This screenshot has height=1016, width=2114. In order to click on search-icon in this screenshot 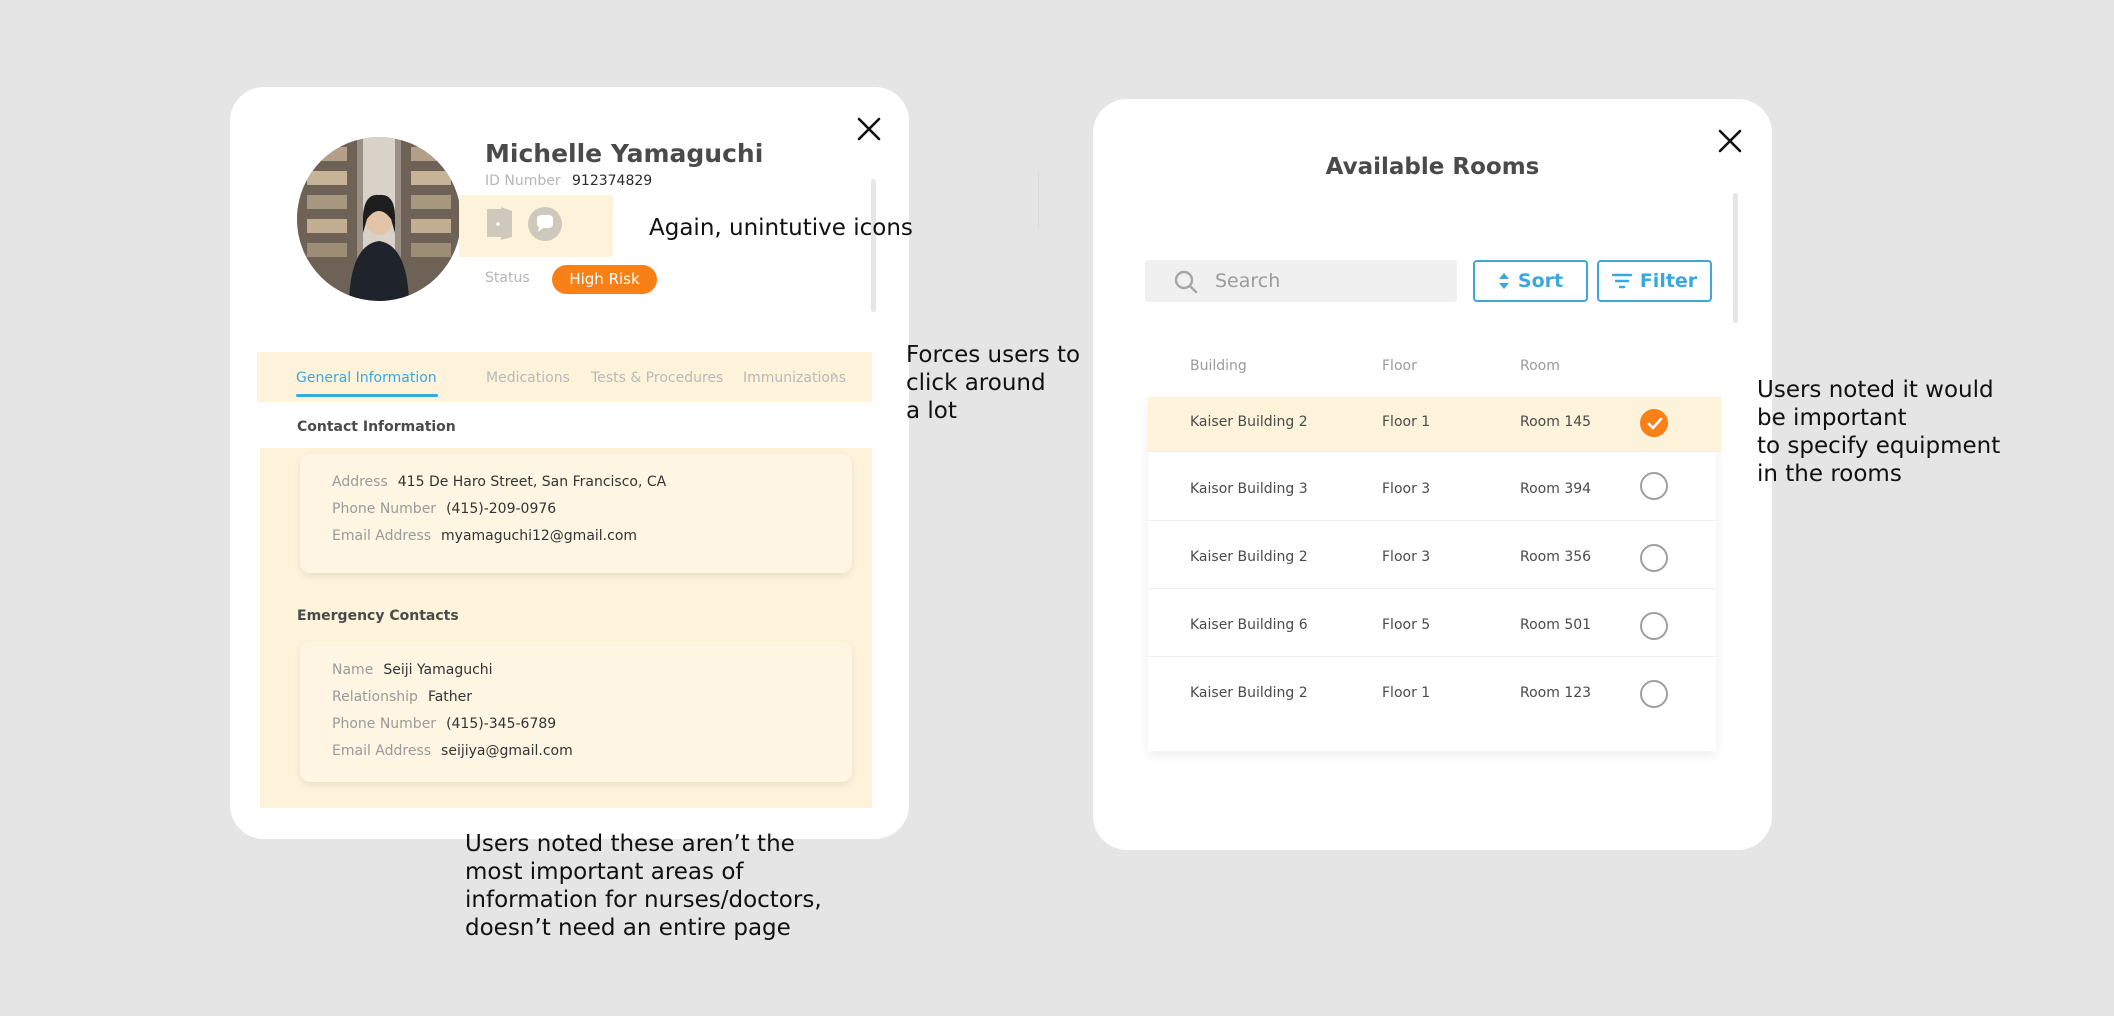, I will do `click(1186, 282)`.